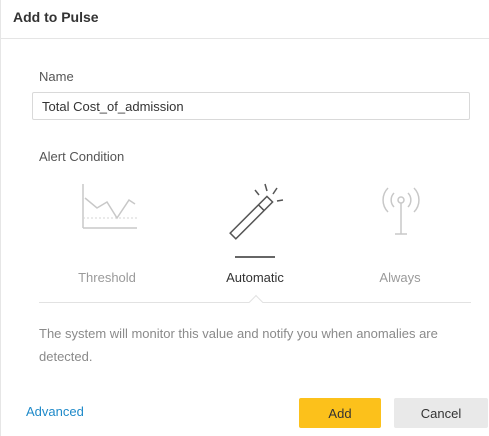  What do you see at coordinates (56, 76) in the screenshot?
I see `name-label: Name` at bounding box center [56, 76].